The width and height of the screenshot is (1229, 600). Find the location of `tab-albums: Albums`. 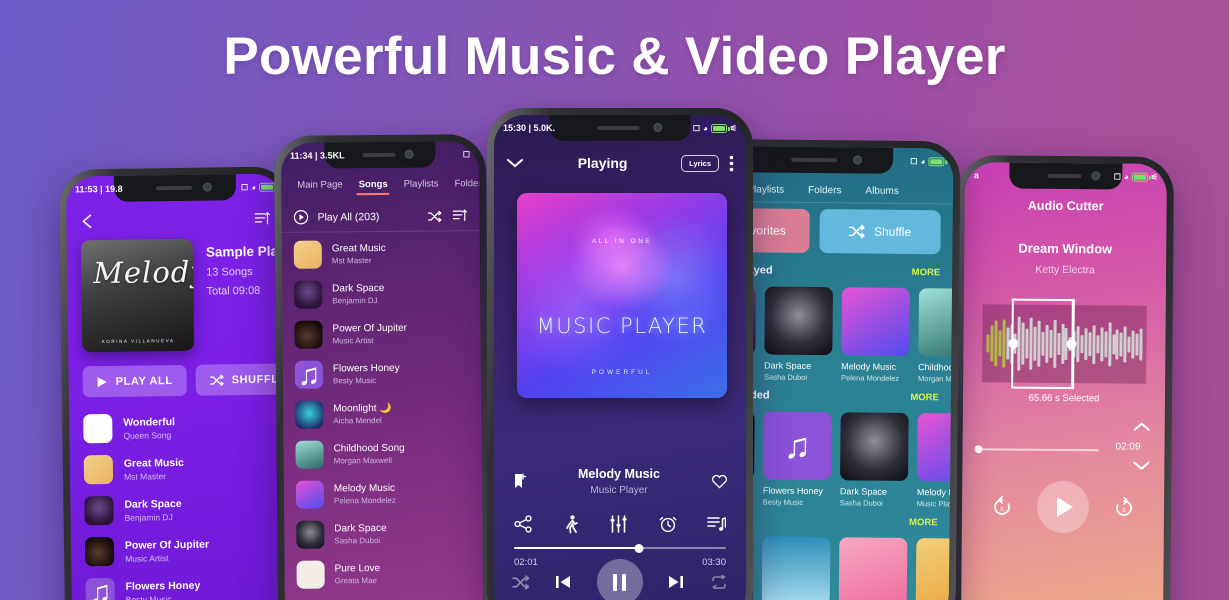

tab-albums: Albums is located at coordinates (882, 191).